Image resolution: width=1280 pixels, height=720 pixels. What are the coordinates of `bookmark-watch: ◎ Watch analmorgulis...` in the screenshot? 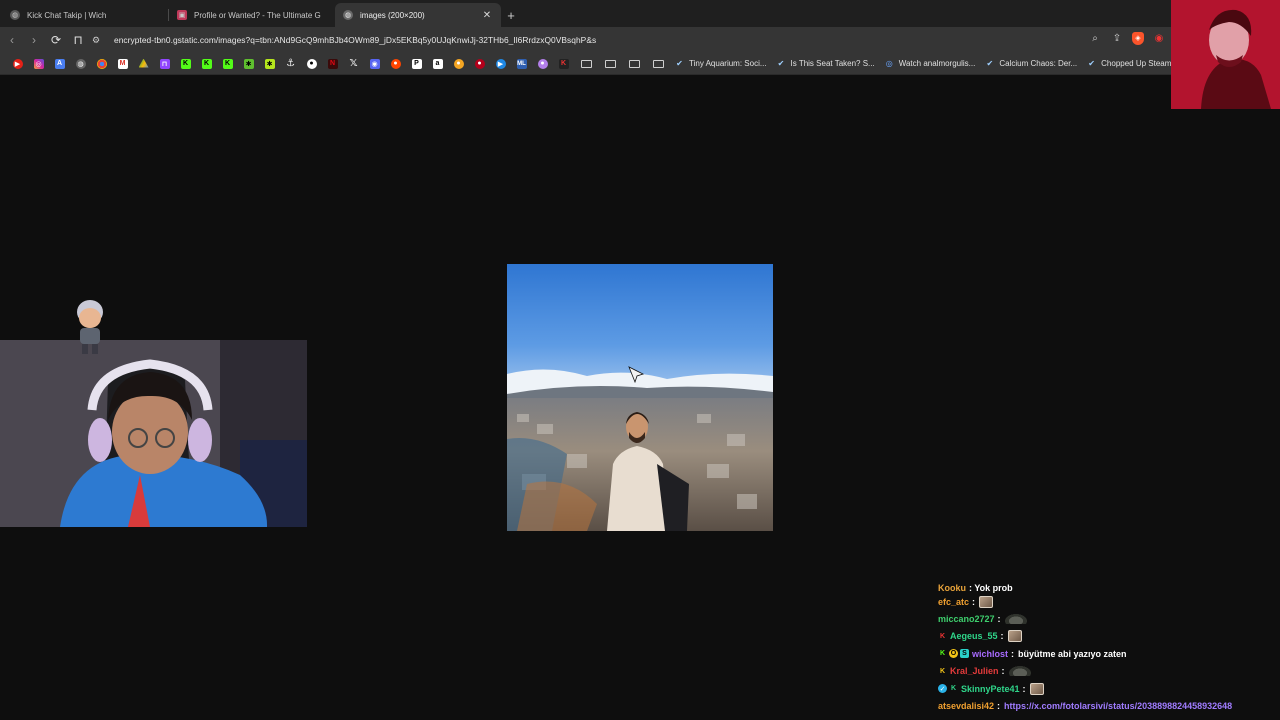 It's located at (930, 64).